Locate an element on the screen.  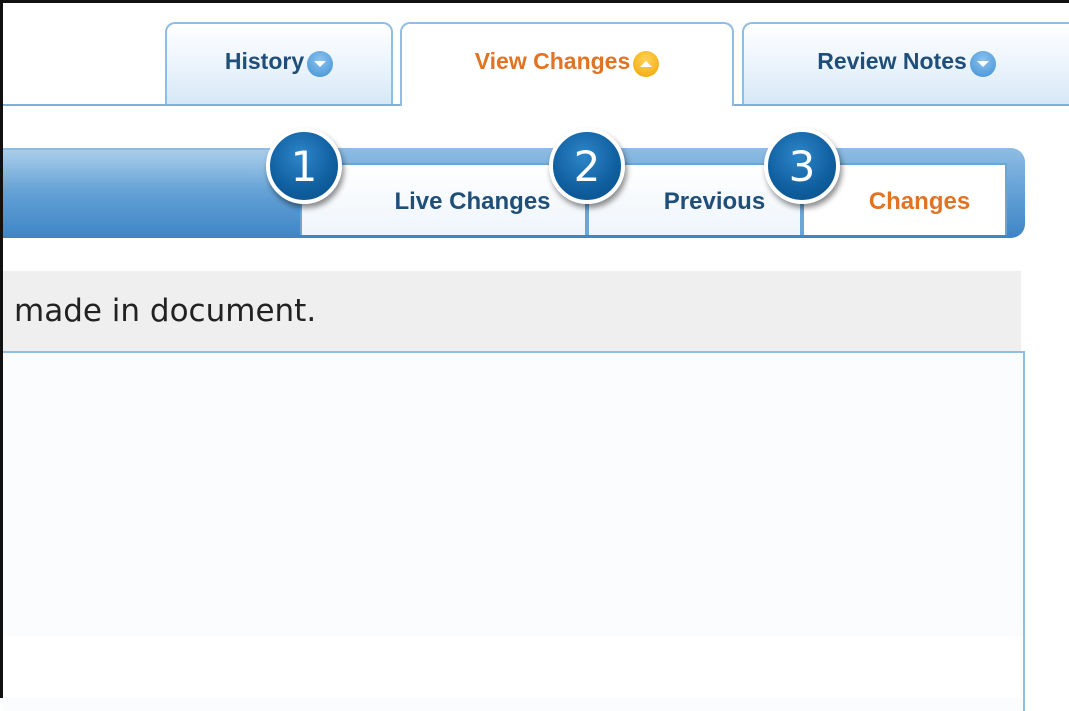
status-message-text: made in document. is located at coordinates (165, 311).